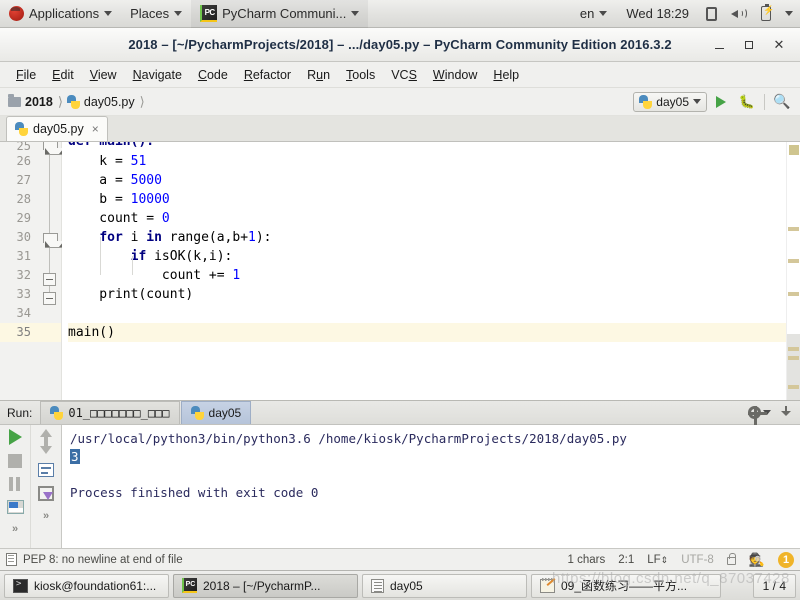  Describe the element at coordinates (95, 129) in the screenshot. I see `close-icon: ×` at that location.